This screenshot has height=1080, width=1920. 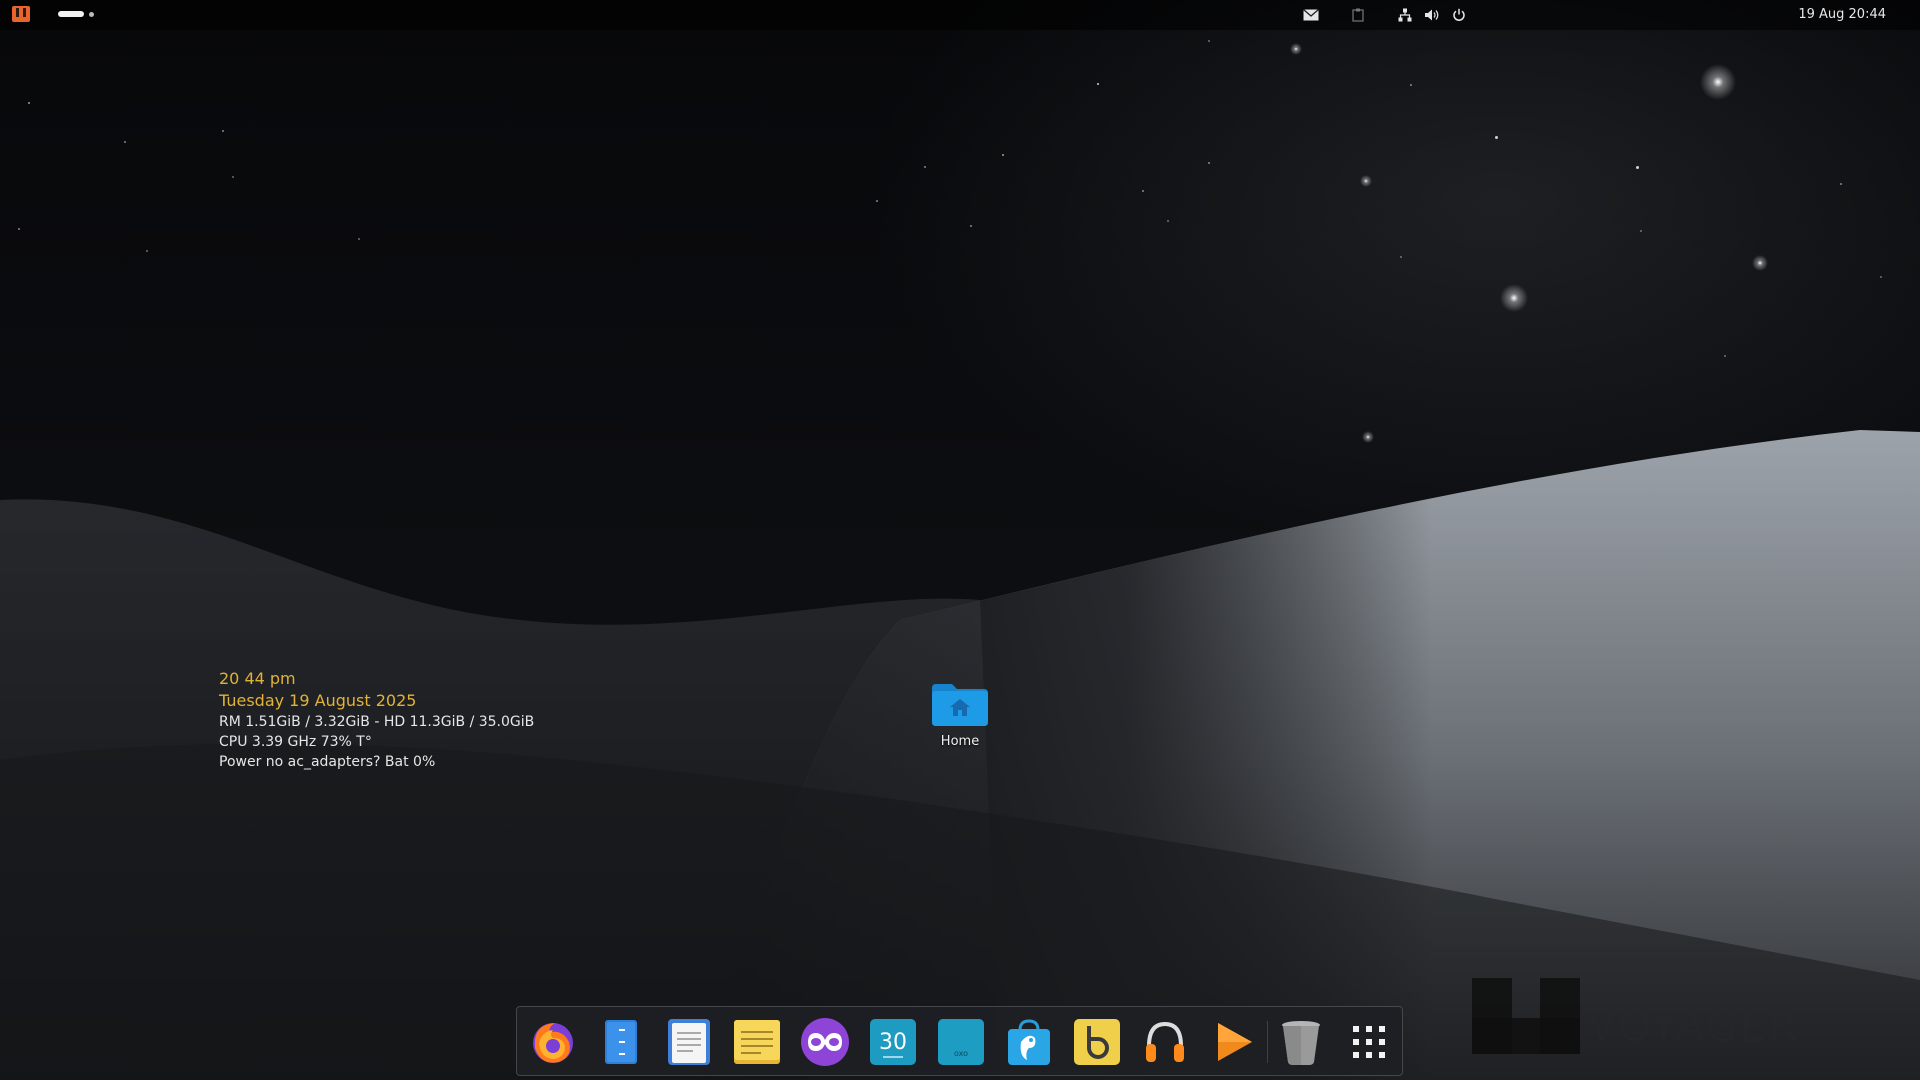 I want to click on svg-text: 30, so click(x=893, y=1042).